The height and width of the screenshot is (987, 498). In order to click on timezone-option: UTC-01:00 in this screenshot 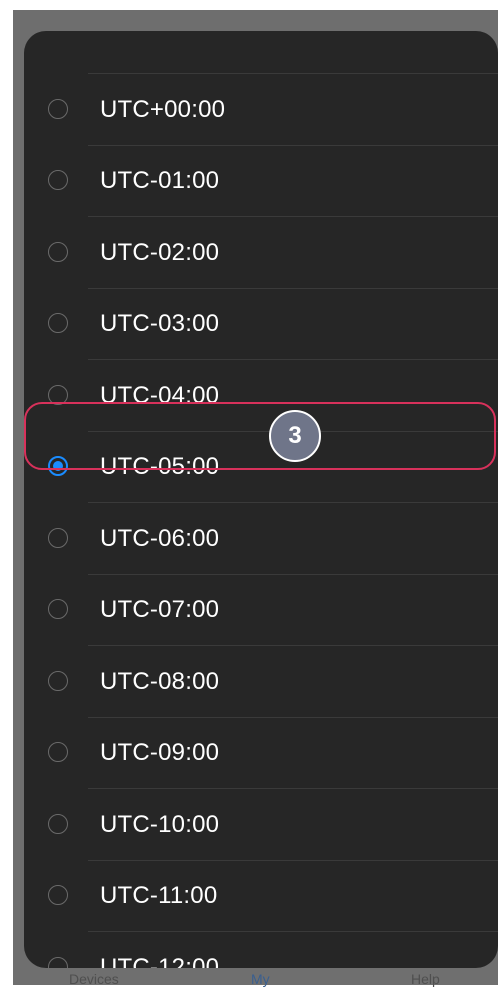, I will do `click(261, 181)`.